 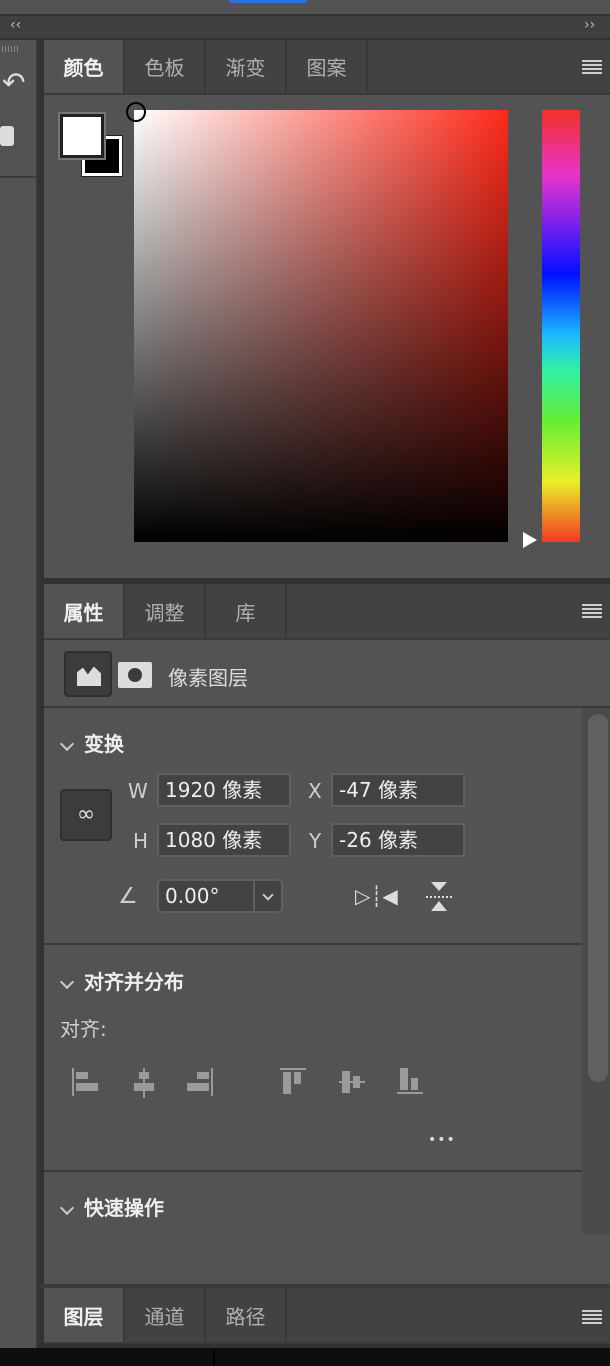 What do you see at coordinates (13, 82) in the screenshot?
I see `undo-icon: ↶` at bounding box center [13, 82].